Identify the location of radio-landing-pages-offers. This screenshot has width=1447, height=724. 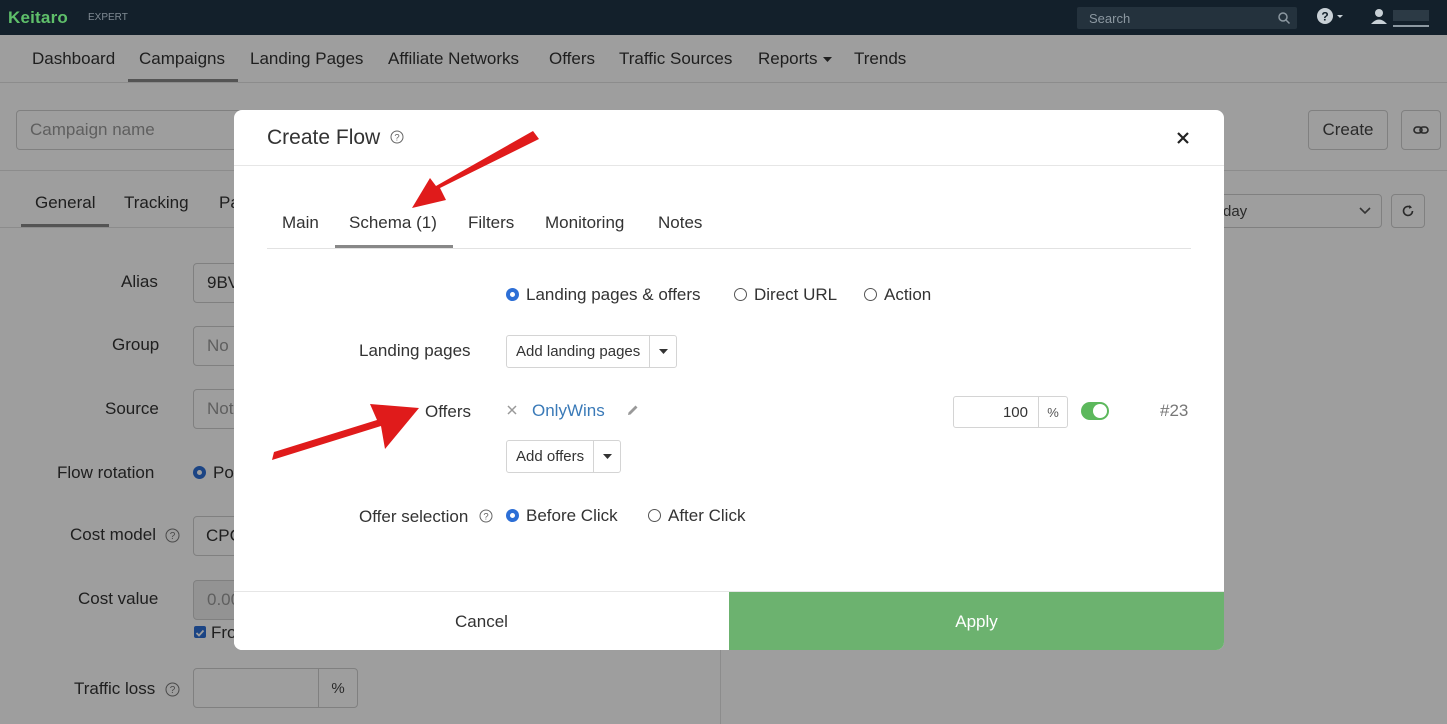
(512, 294).